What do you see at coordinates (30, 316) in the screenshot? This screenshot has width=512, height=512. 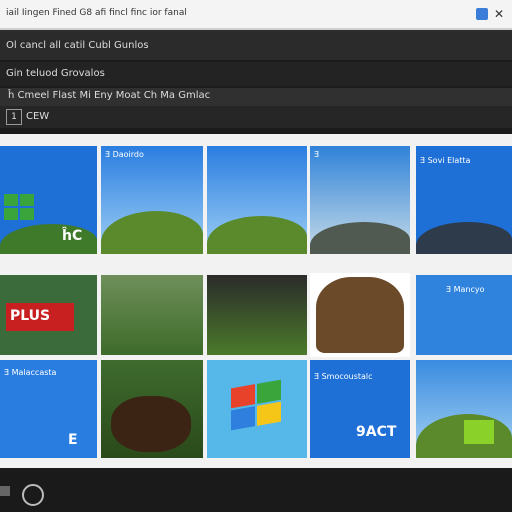 I see `tile-label: PLUS` at bounding box center [30, 316].